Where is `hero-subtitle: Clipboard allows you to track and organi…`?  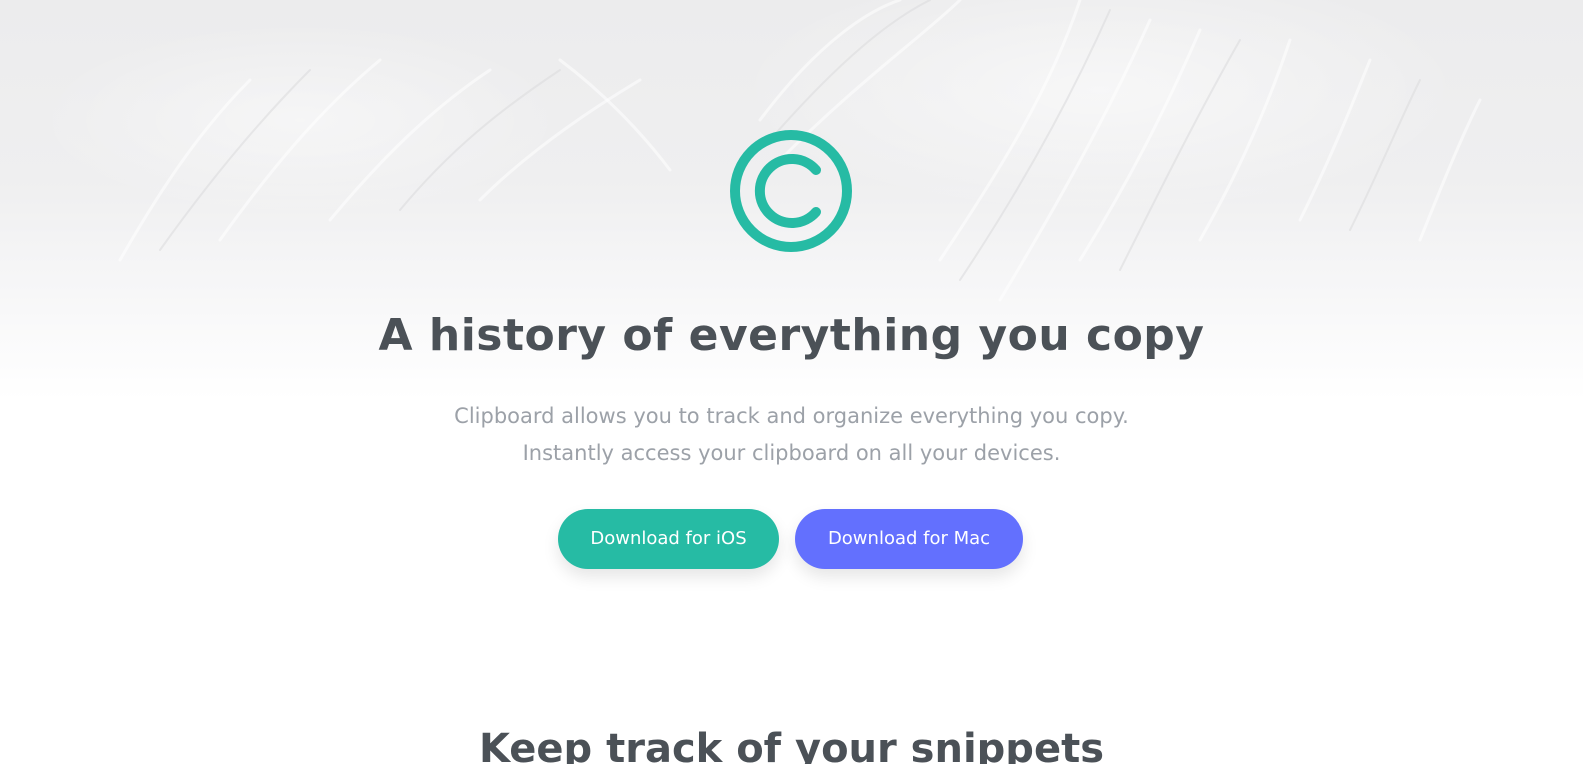
hero-subtitle: Clipboard allows you to track and organi… is located at coordinates (791, 435).